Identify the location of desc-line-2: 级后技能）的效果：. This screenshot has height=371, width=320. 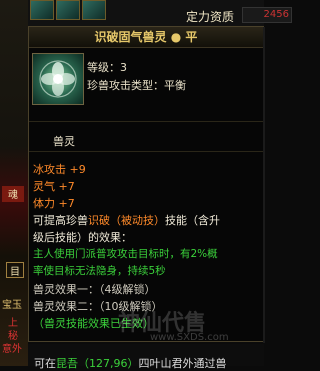
(82, 237).